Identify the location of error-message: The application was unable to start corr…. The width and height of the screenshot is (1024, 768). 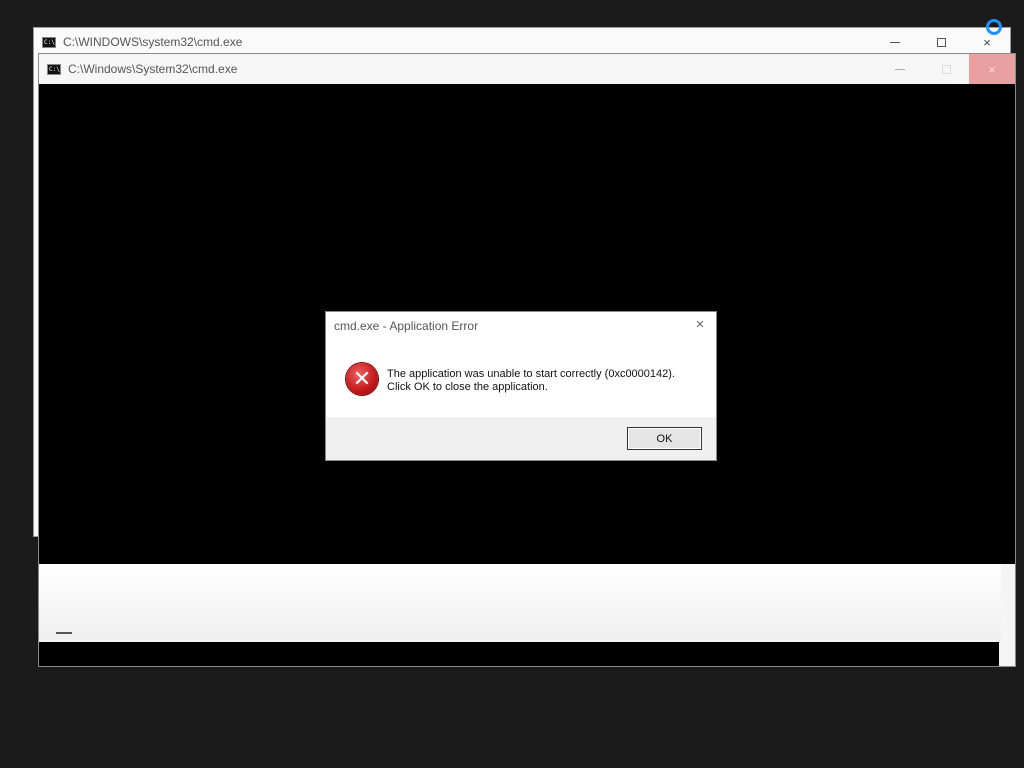
(531, 381).